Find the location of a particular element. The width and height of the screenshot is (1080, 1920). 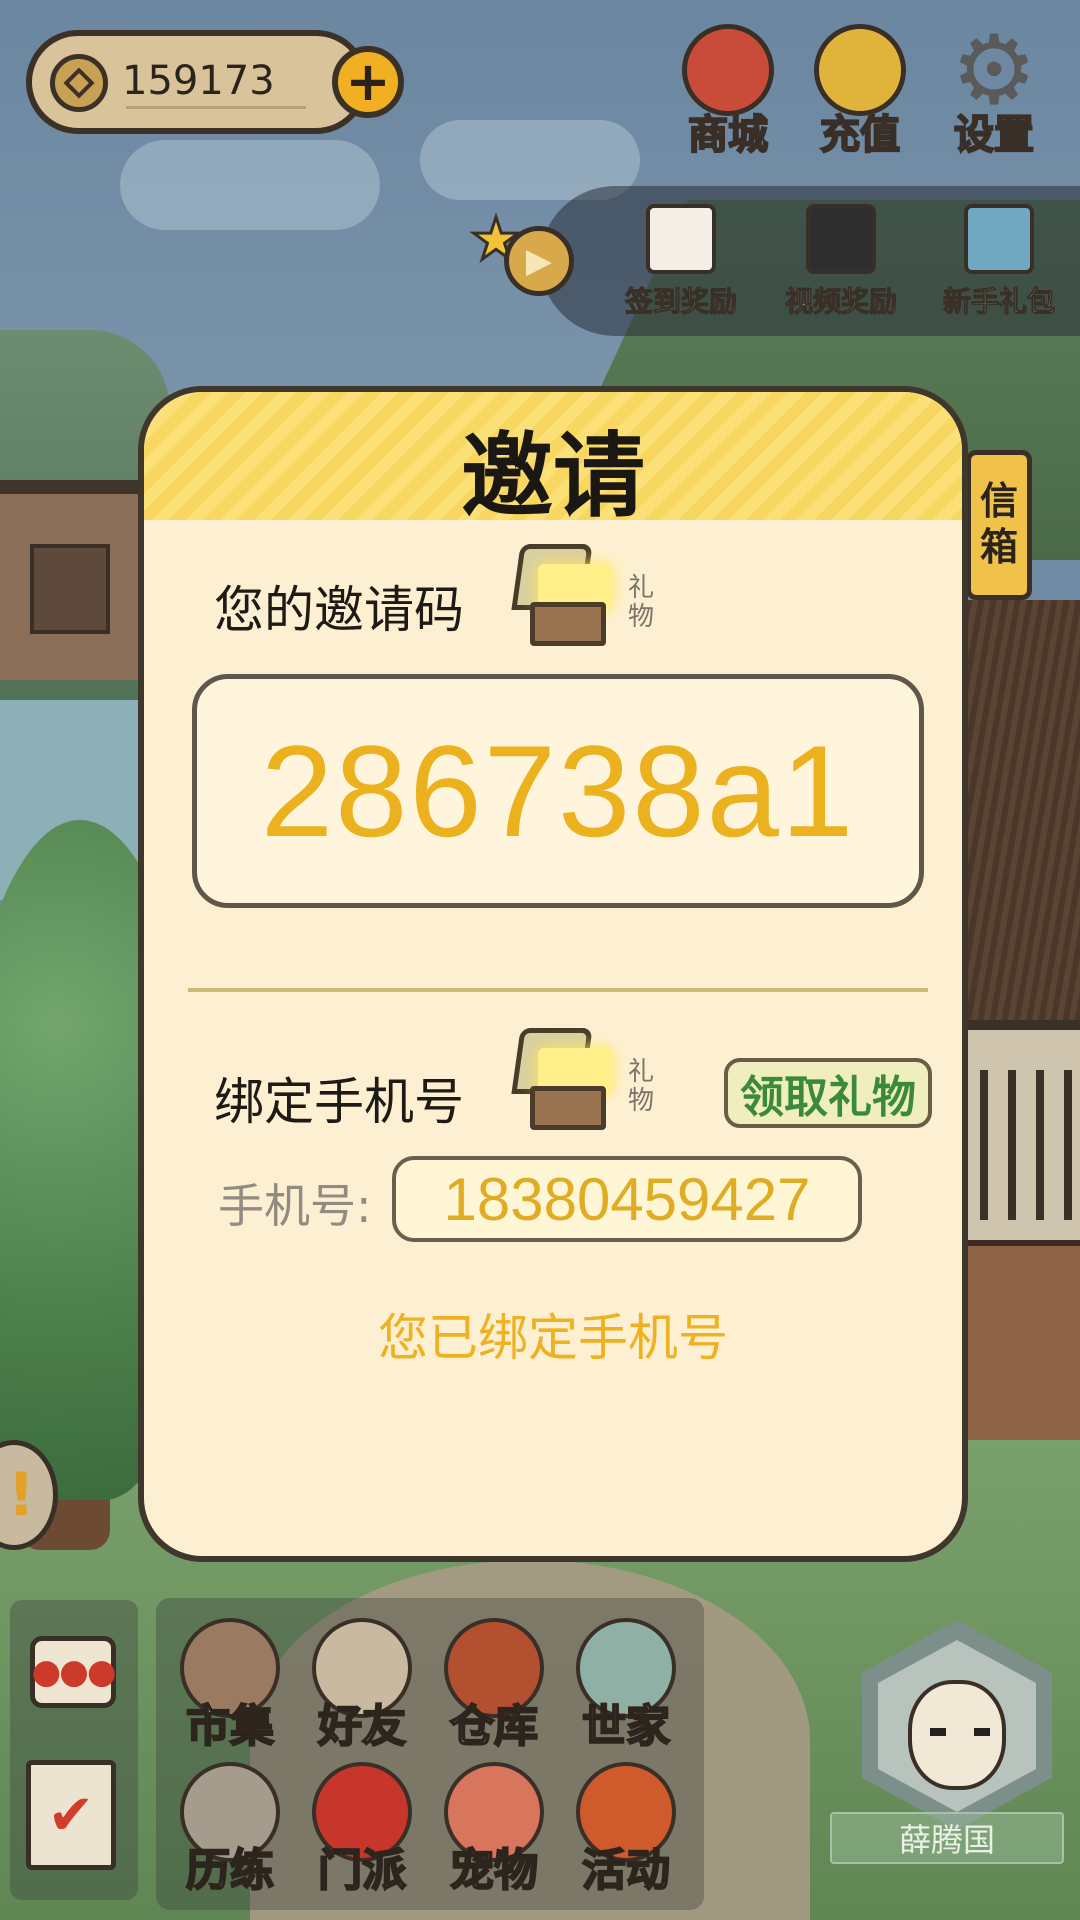

nav-market-label: 市集 is located at coordinates (230, 1726).